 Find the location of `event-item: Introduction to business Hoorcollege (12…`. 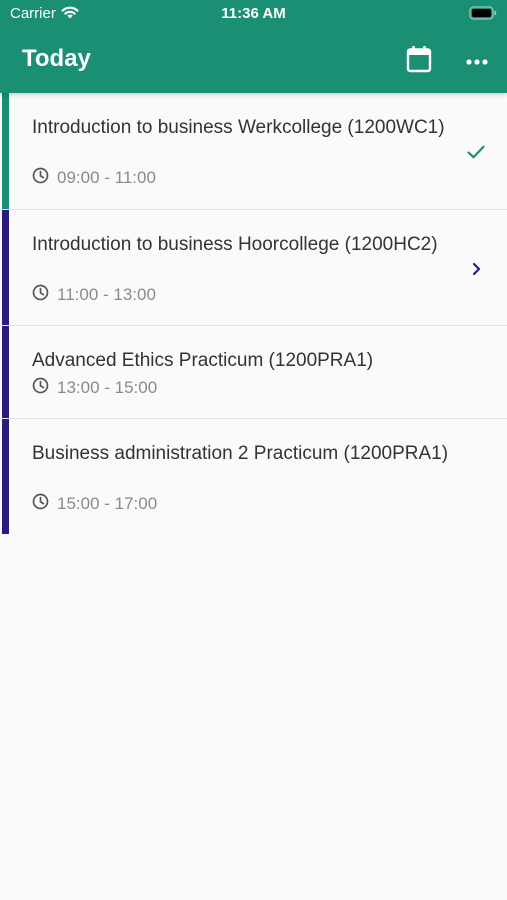

event-item: Introduction to business Hoorcollege (12… is located at coordinates (253, 268).